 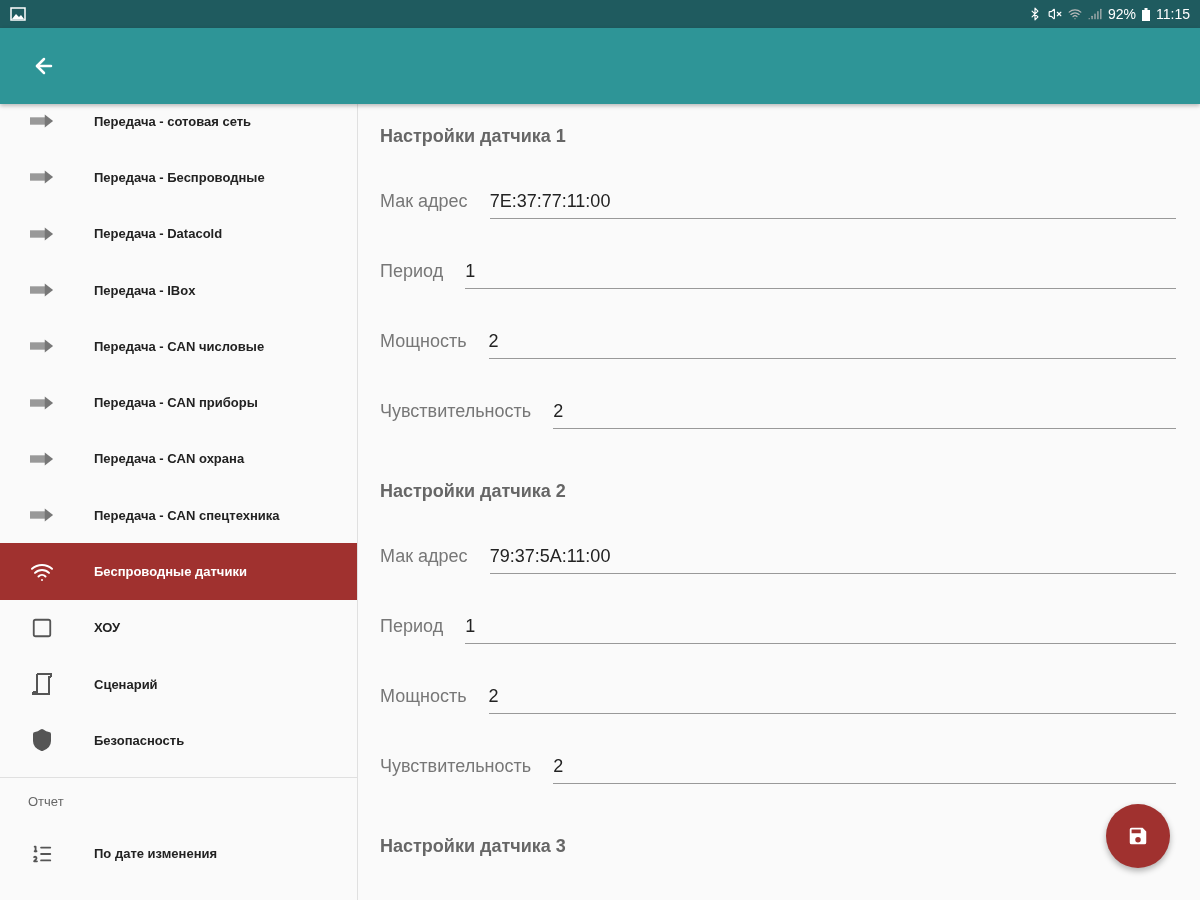 I want to click on section-title: Настройки датчика 1, so click(x=473, y=136).